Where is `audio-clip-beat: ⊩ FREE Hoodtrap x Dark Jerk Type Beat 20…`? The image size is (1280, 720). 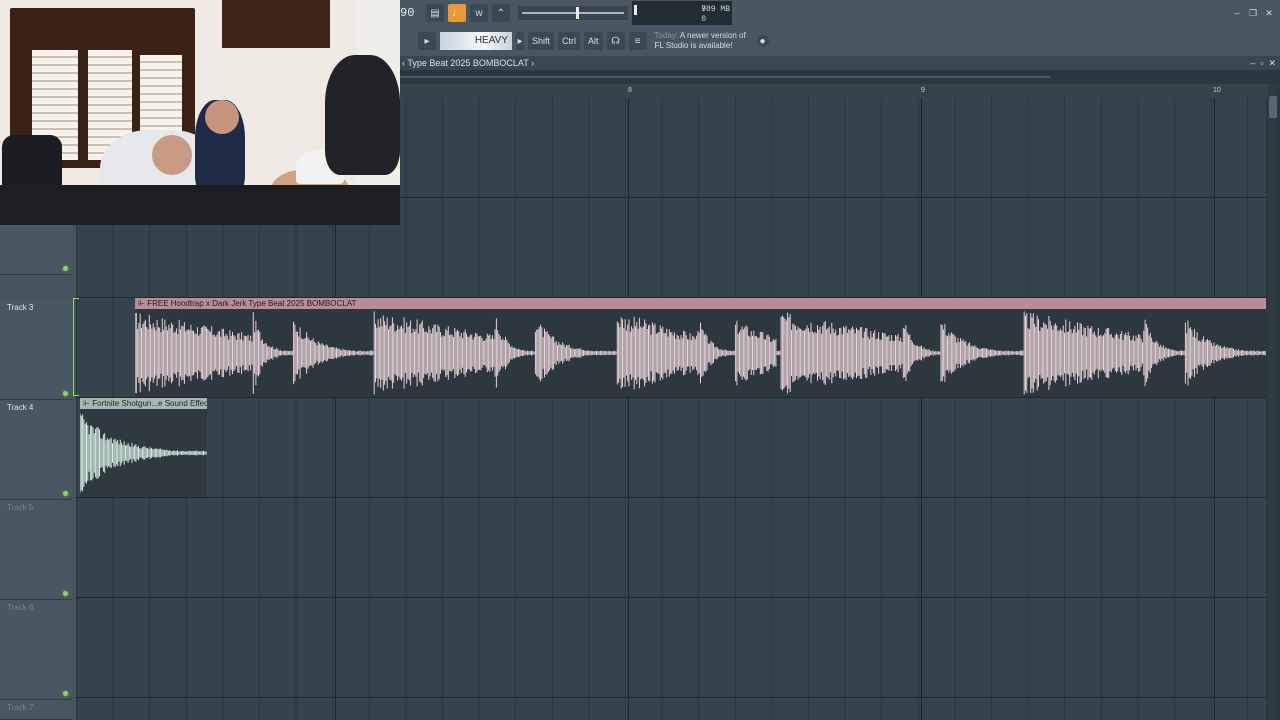
audio-clip-beat: ⊩ FREE Hoodtrap x Dark Jerk Type Beat 20… is located at coordinates (700, 347).